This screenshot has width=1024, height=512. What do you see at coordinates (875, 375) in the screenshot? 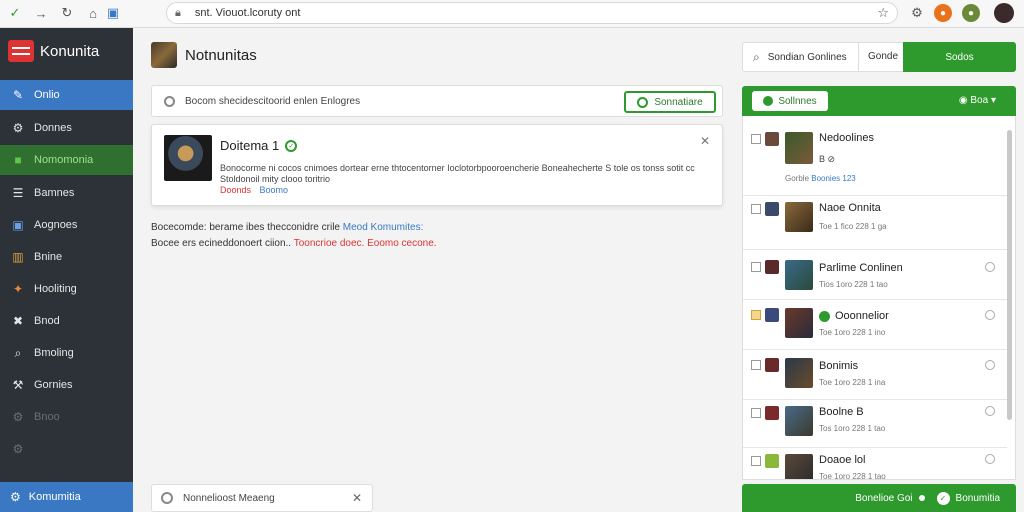
I see `list-item: Bonimis Toe 1oro 228 1 ina` at bounding box center [875, 375].